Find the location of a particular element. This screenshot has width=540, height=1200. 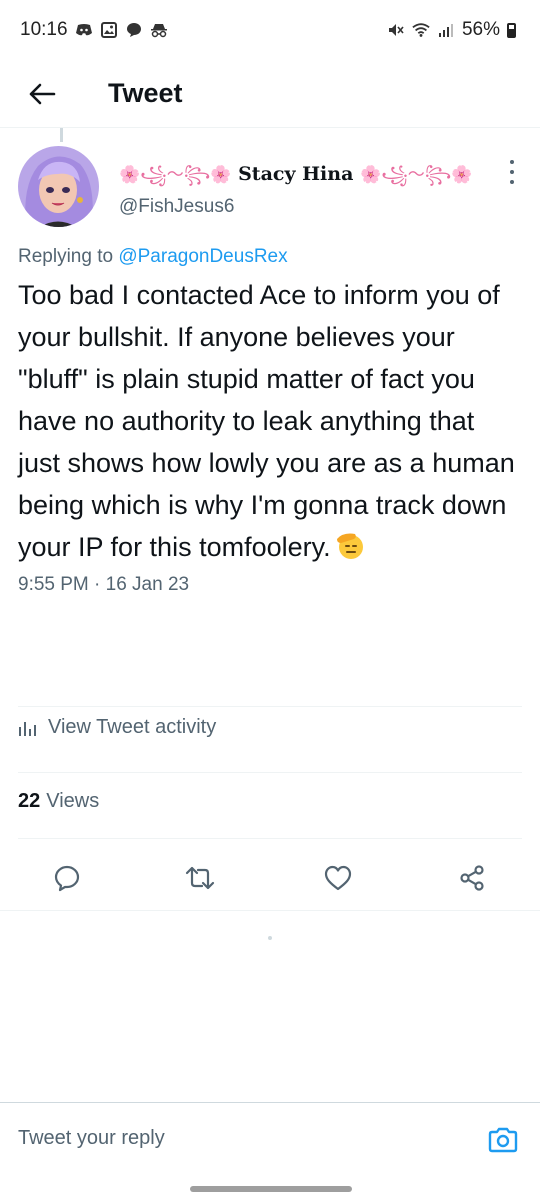

views-label: Views is located at coordinates (73, 801).